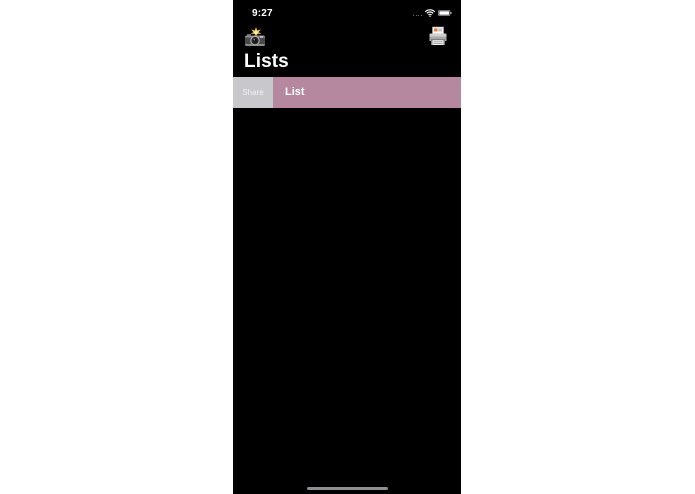 The image size is (695, 494). What do you see at coordinates (367, 92) in the screenshot?
I see `list-row-content: List` at bounding box center [367, 92].